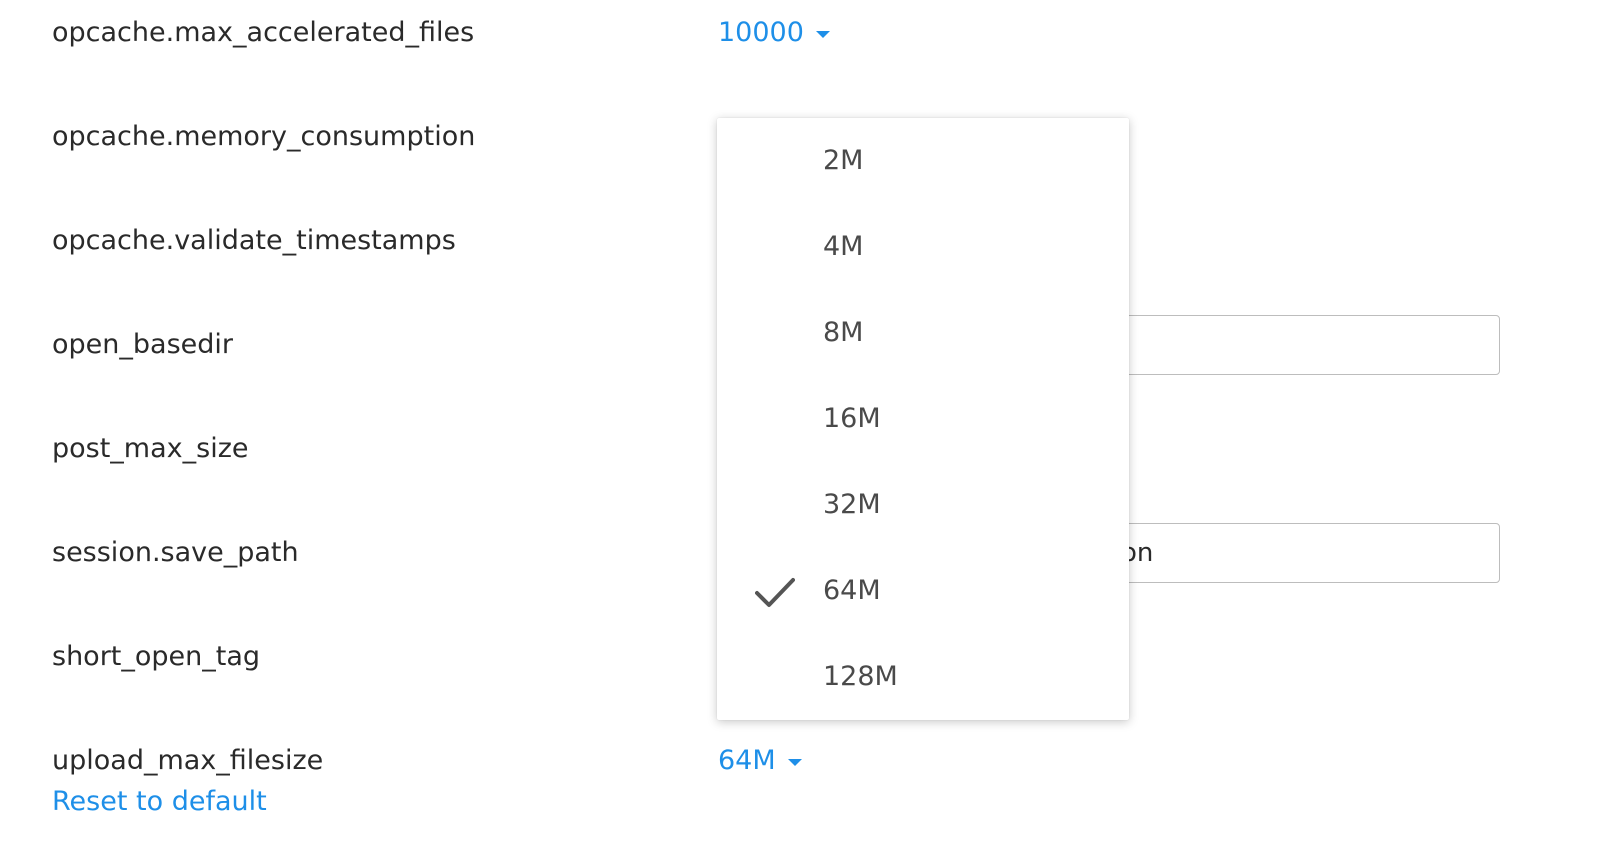 The image size is (1600, 860). I want to click on setting-label-session-save-path: session.save_path, so click(175, 552).